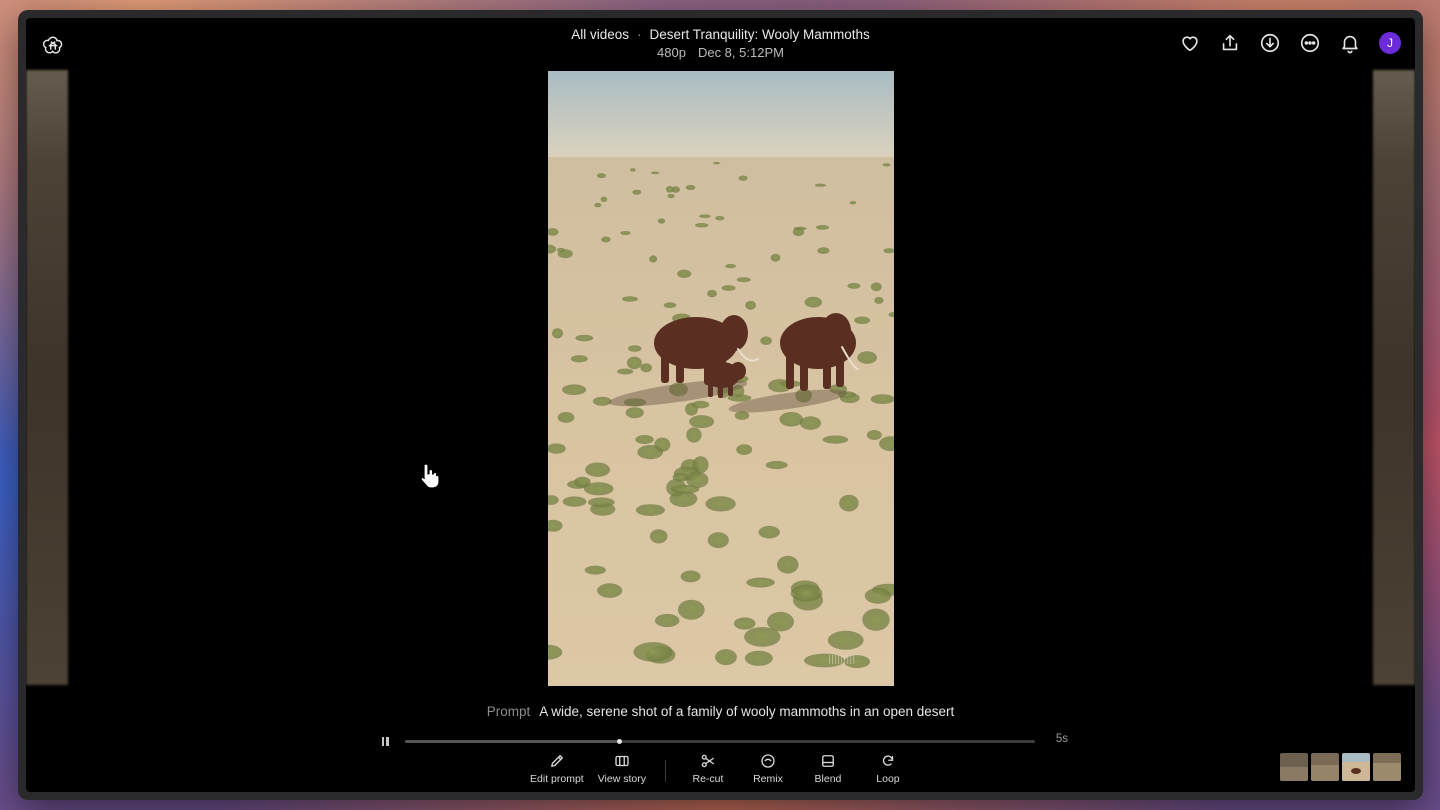  I want to click on heart-icon, so click(1190, 43).